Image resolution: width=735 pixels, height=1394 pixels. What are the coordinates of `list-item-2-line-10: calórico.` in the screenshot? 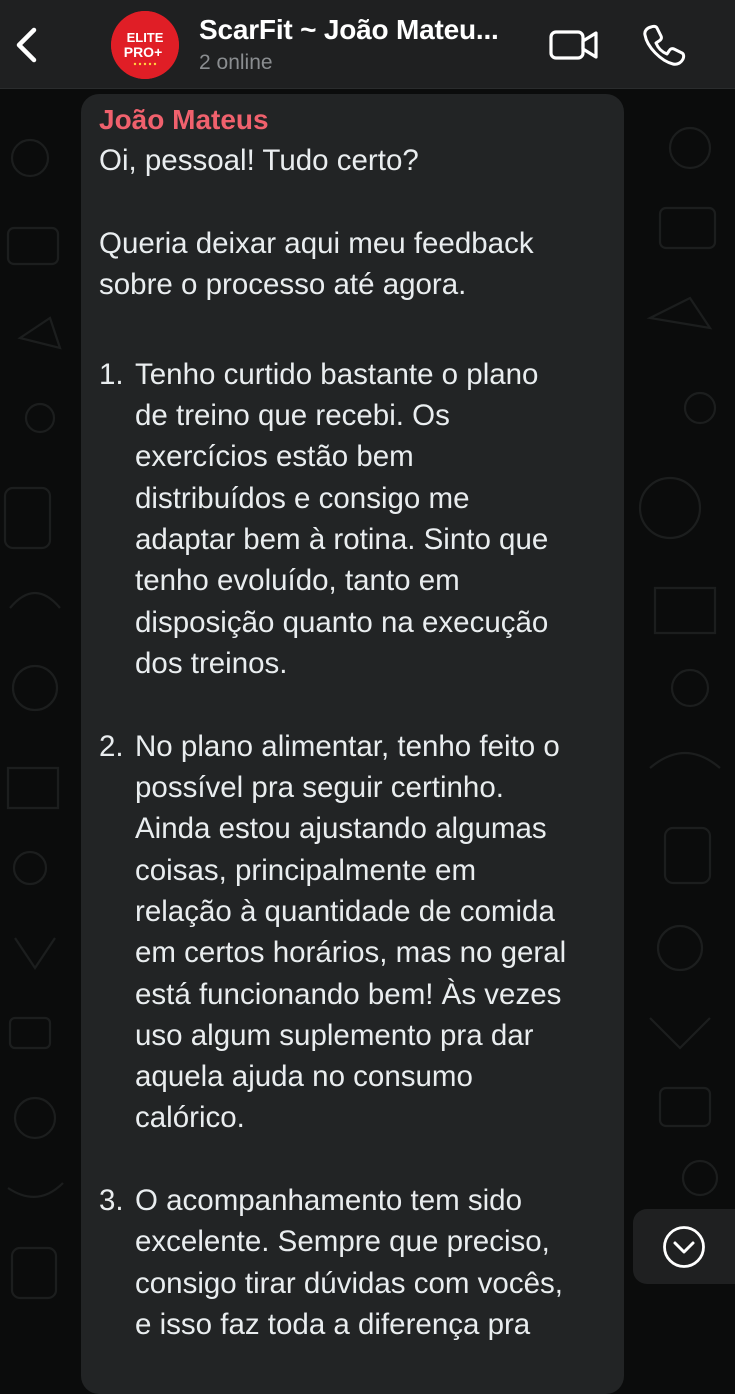 It's located at (190, 1117).